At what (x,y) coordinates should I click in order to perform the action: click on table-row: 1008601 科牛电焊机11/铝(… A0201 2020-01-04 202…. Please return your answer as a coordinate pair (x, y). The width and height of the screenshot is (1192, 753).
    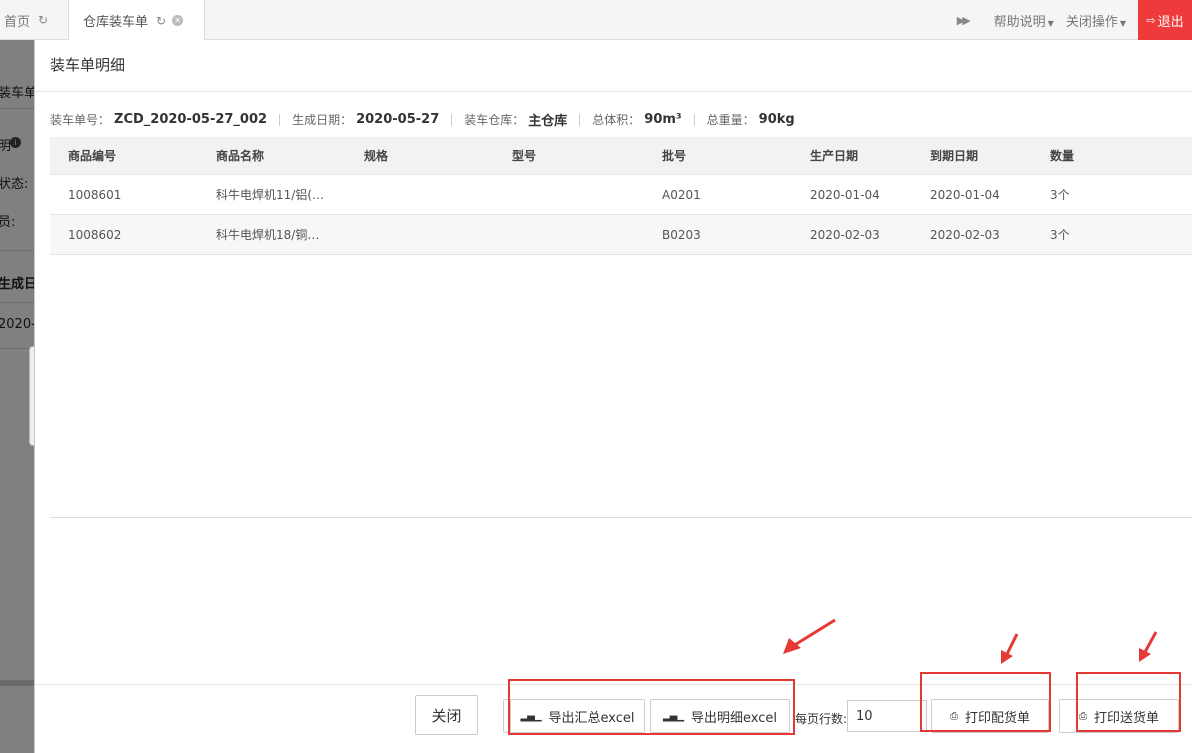
    Looking at the image, I should click on (621, 195).